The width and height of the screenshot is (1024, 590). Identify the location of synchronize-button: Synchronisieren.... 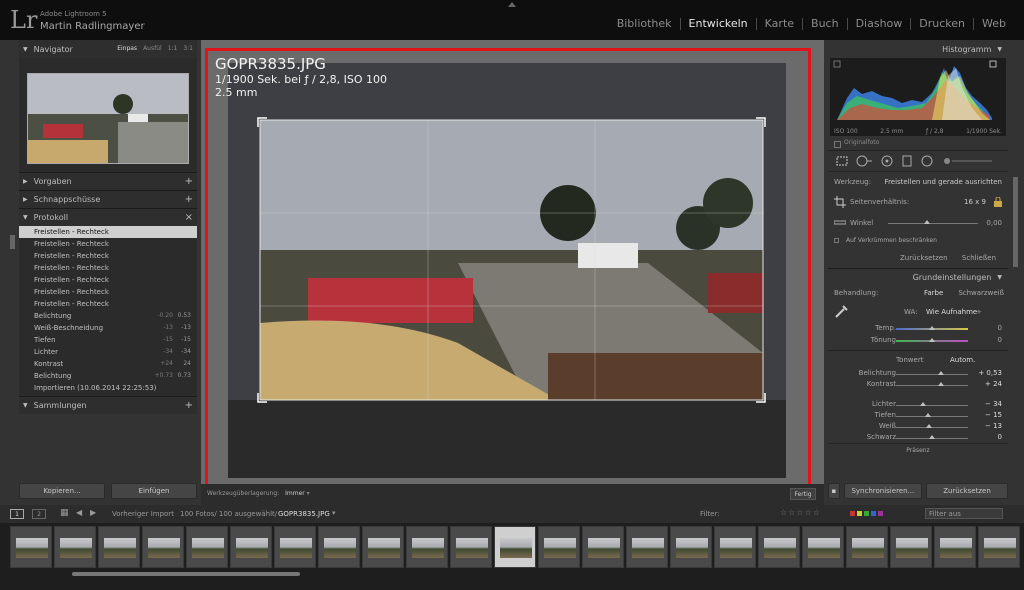
(882, 491).